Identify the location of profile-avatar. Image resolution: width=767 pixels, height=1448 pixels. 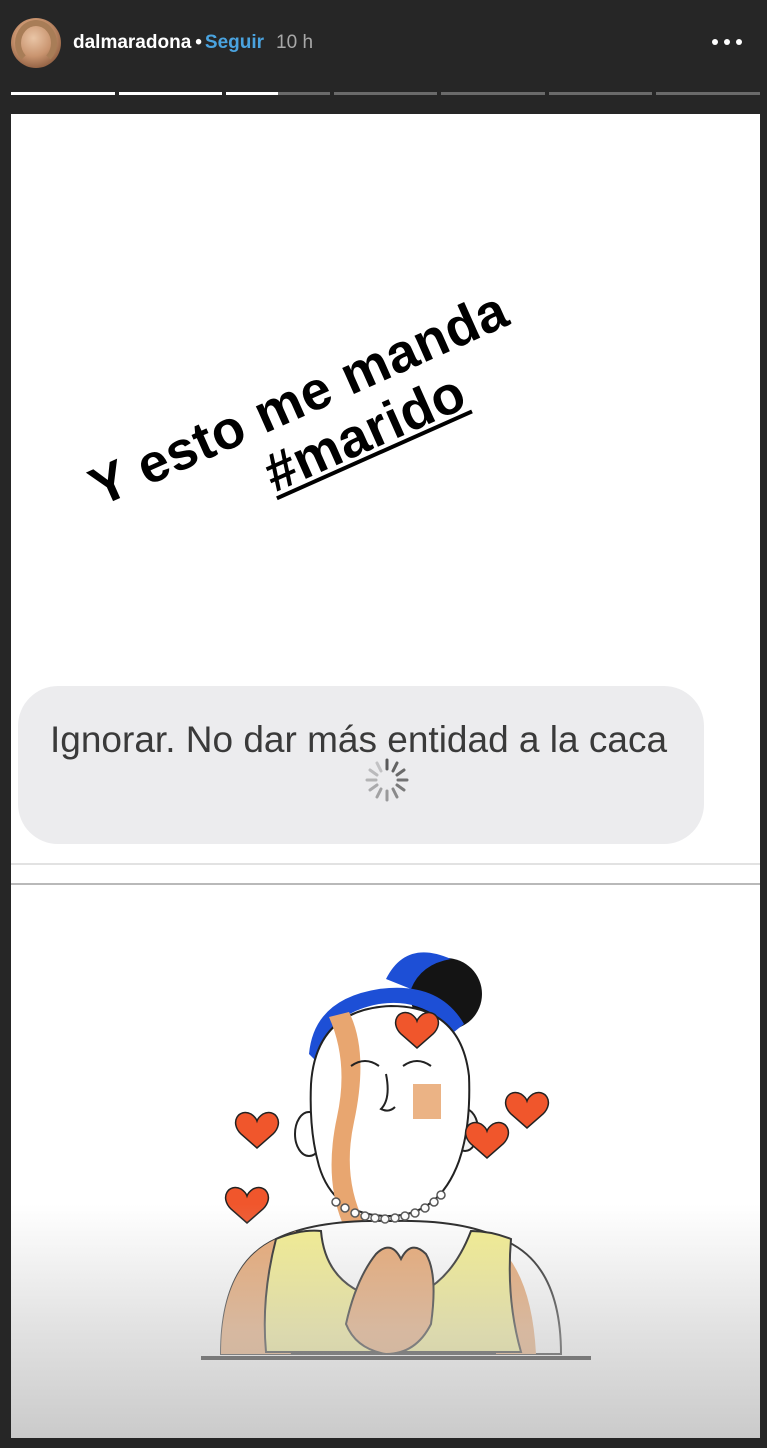
(36, 43).